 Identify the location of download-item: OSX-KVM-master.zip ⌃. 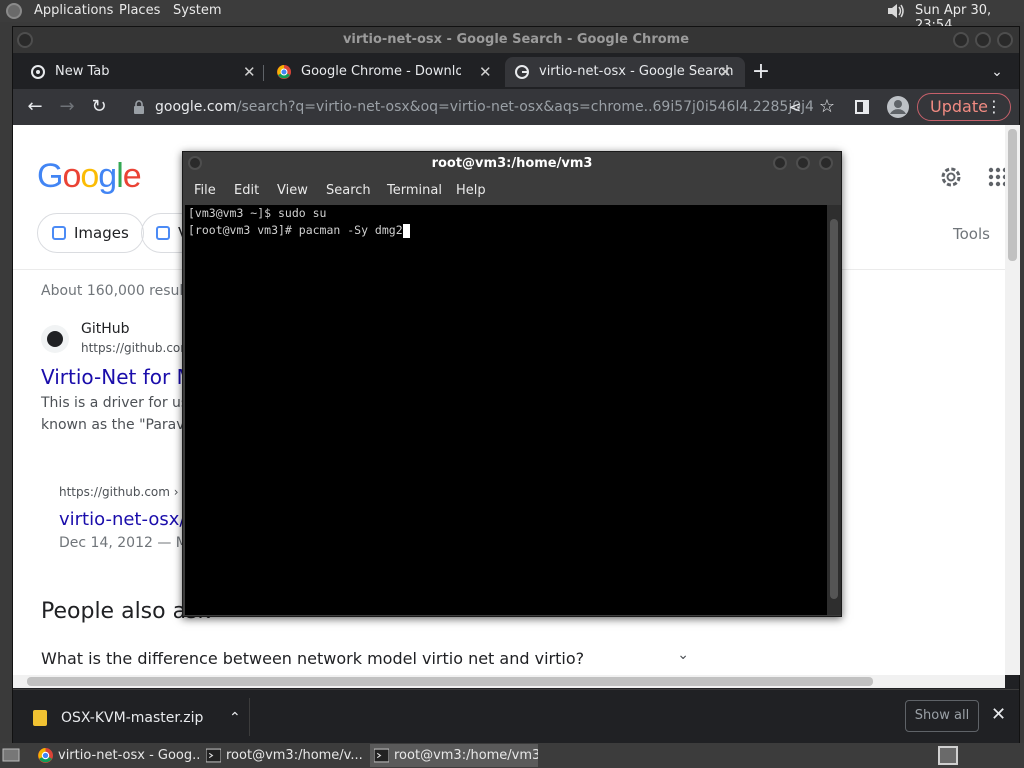
(136, 718).